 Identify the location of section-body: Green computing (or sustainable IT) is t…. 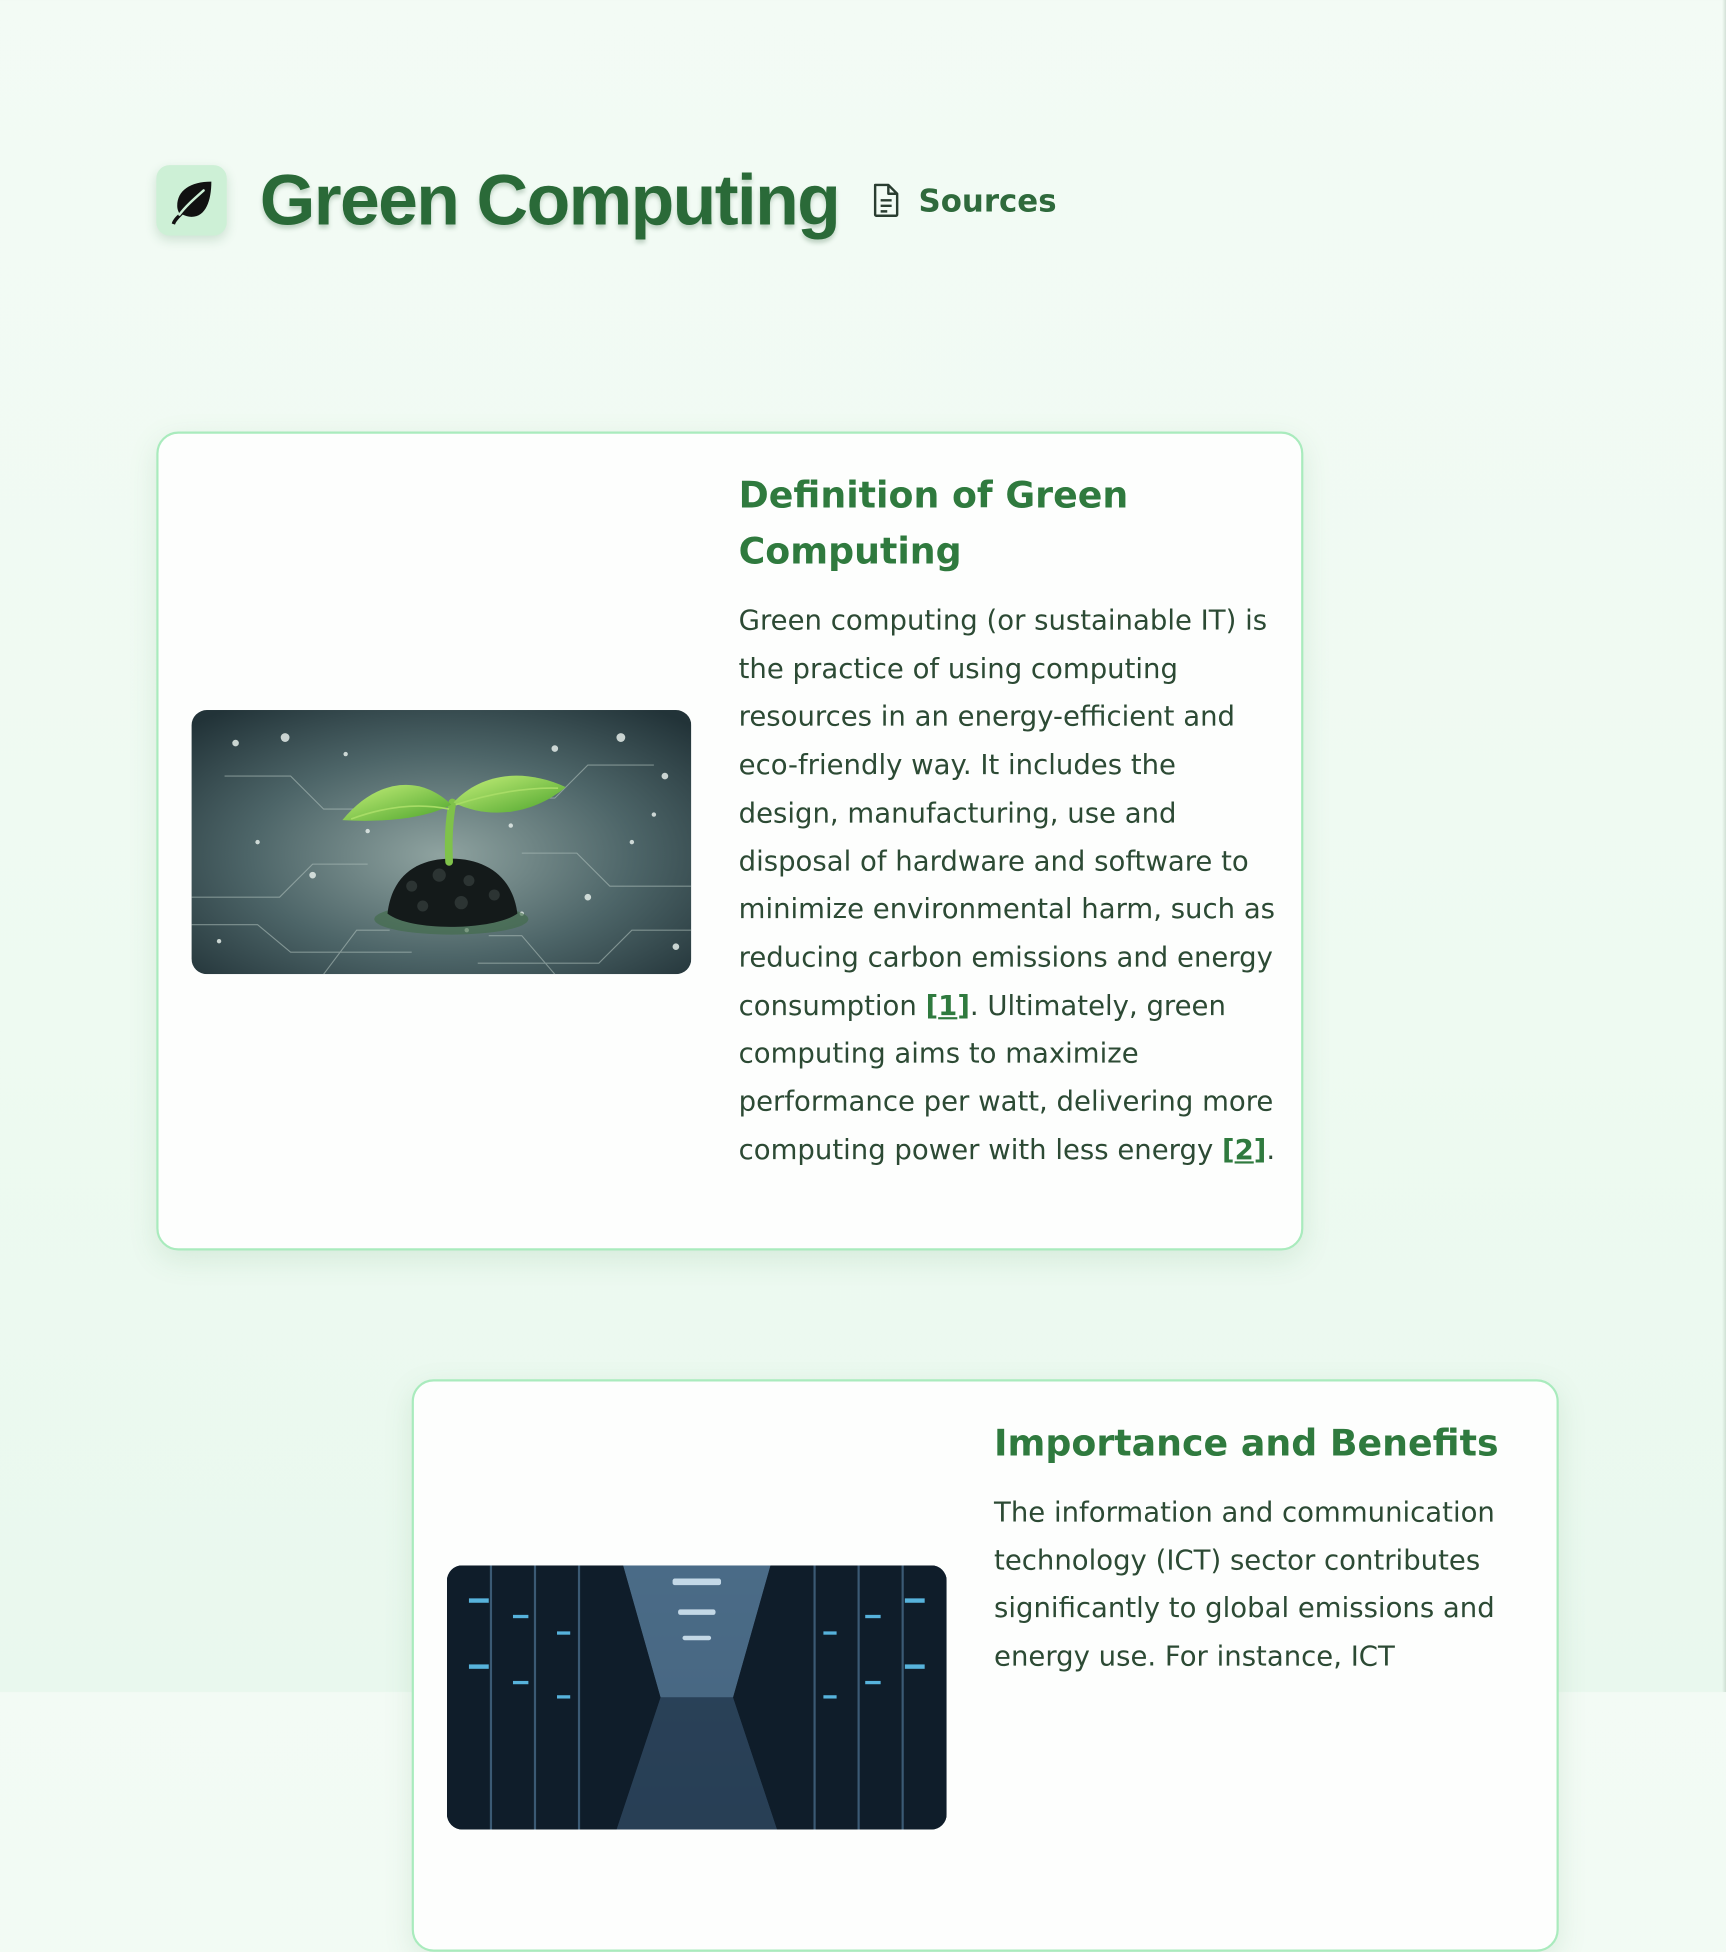
(1008, 885).